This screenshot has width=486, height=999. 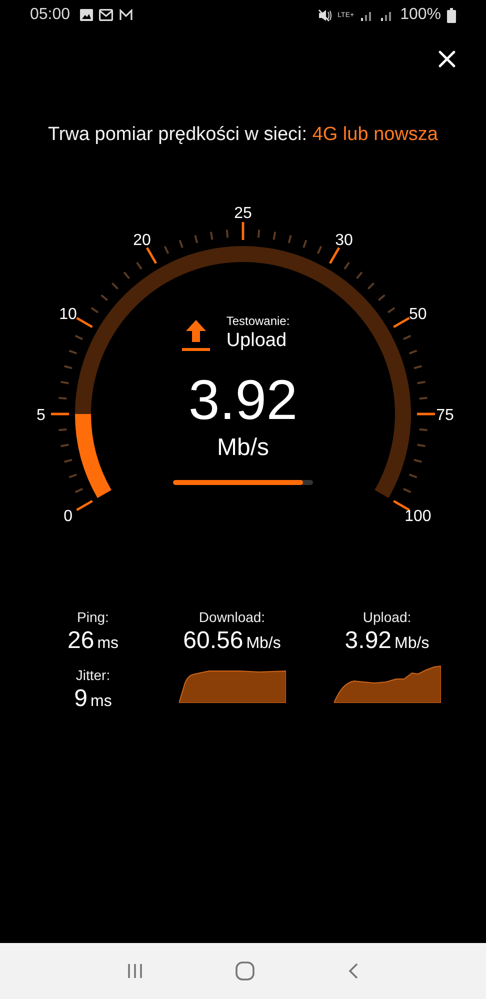 I want to click on gauge-label: 100, so click(x=418, y=516).